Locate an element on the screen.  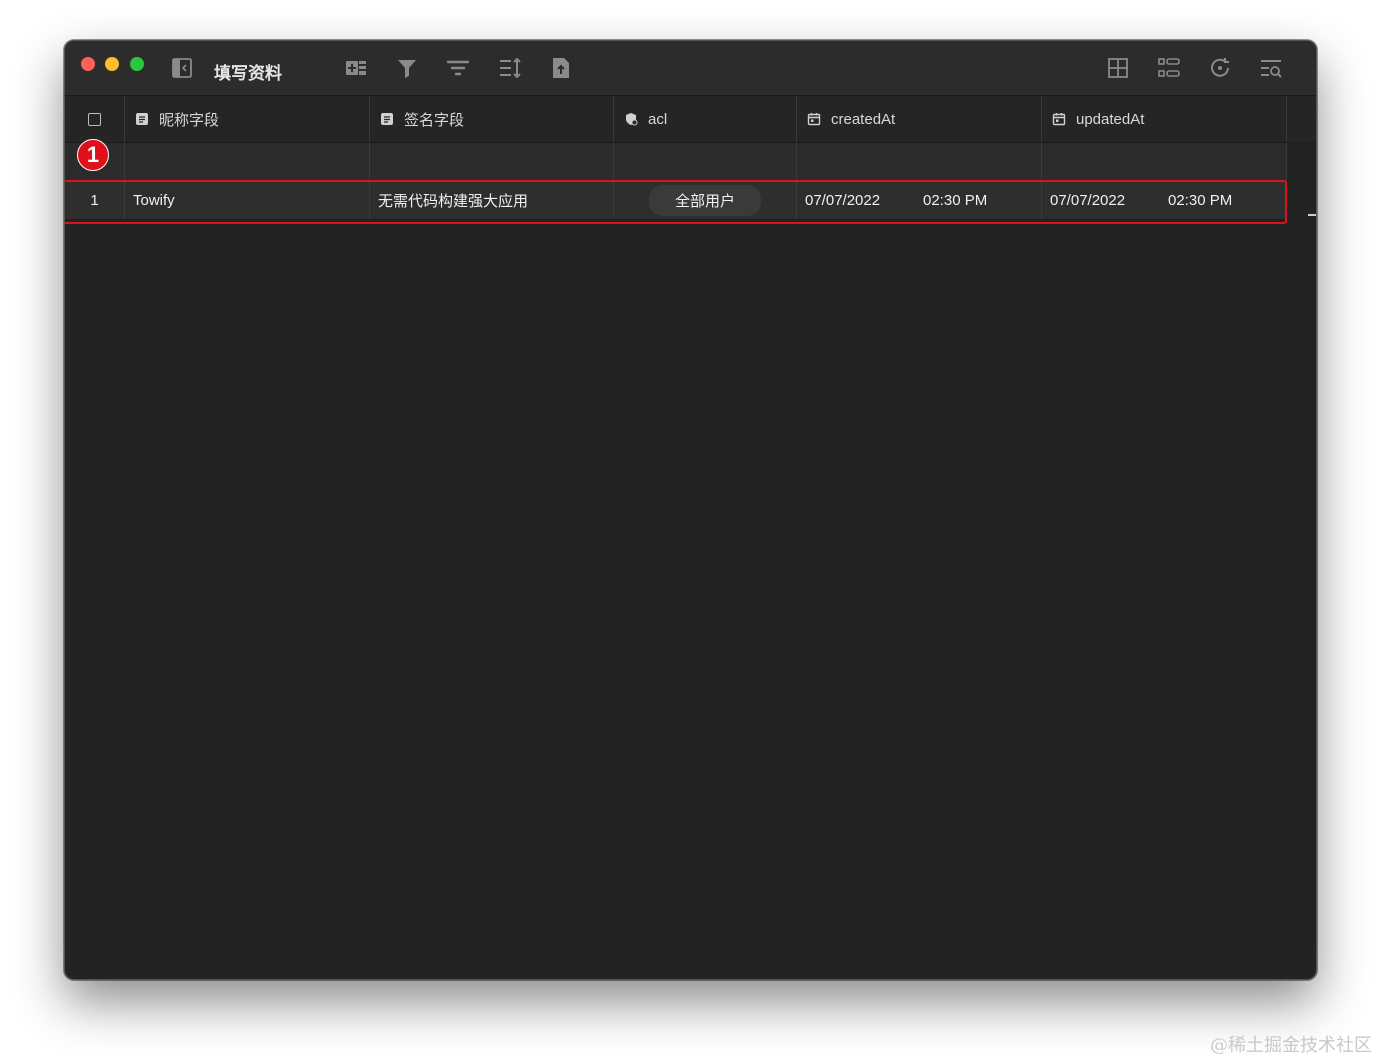
zoom-window-button is located at coordinates (137, 64).